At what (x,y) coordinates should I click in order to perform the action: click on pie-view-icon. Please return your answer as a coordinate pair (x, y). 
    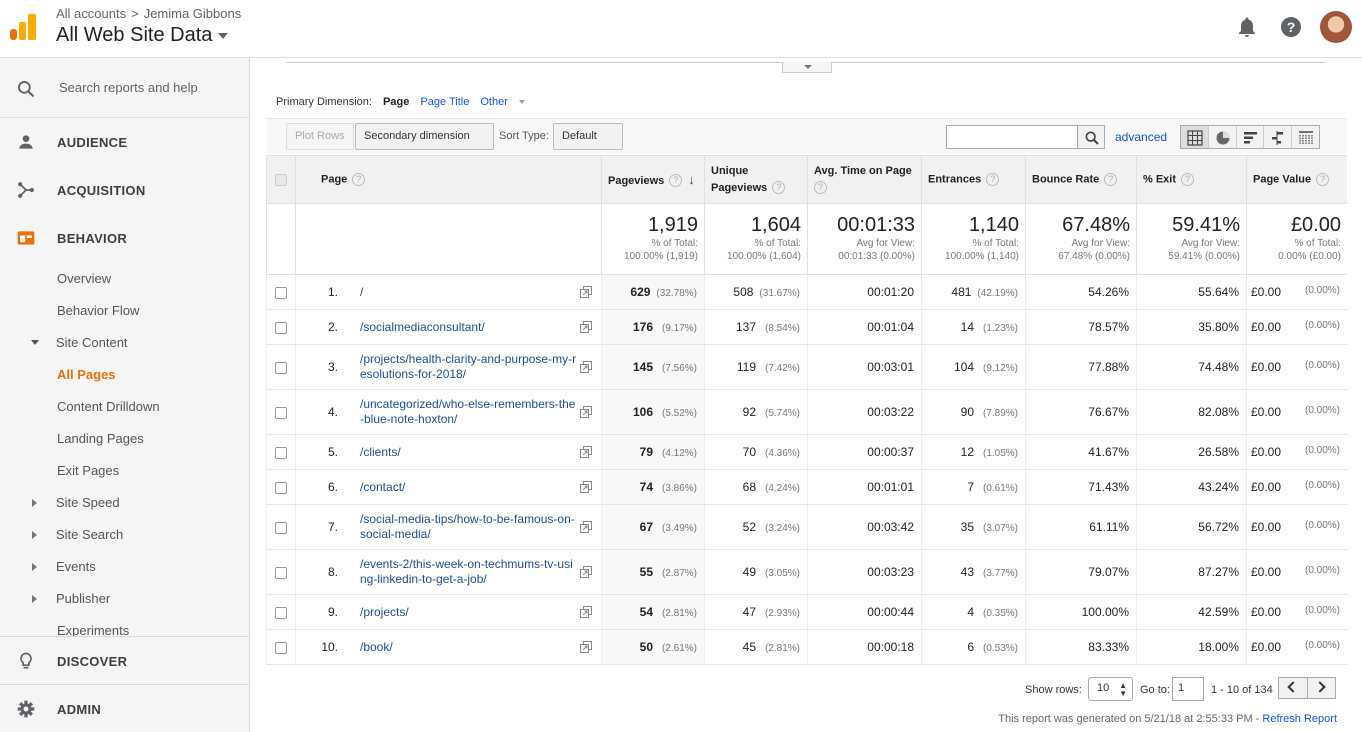
    Looking at the image, I should click on (1223, 137).